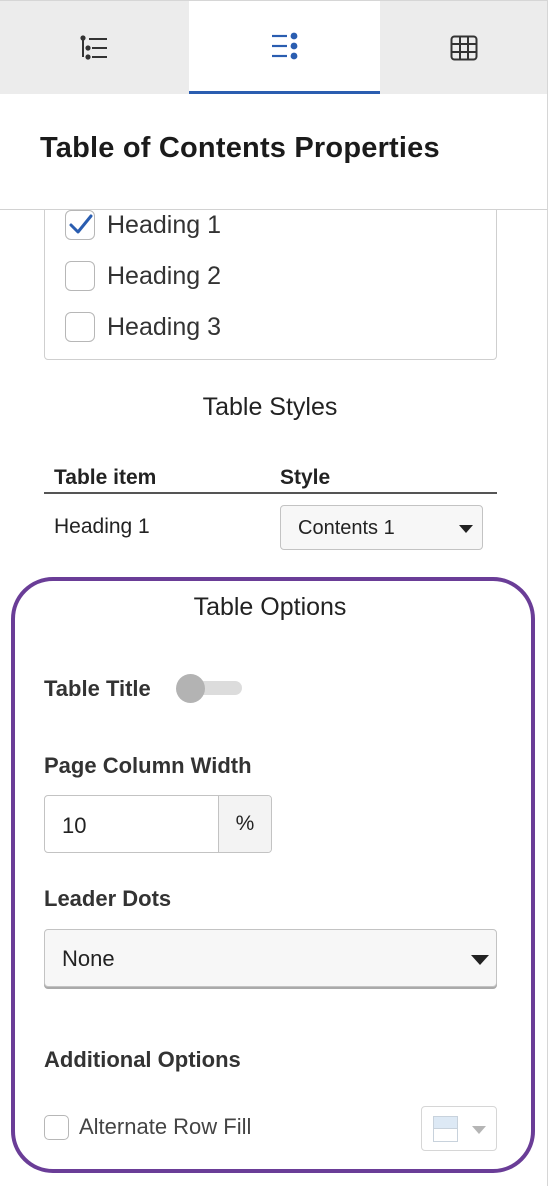 Image resolution: width=548 pixels, height=1186 pixels. I want to click on table-grid-icon, so click(464, 48).